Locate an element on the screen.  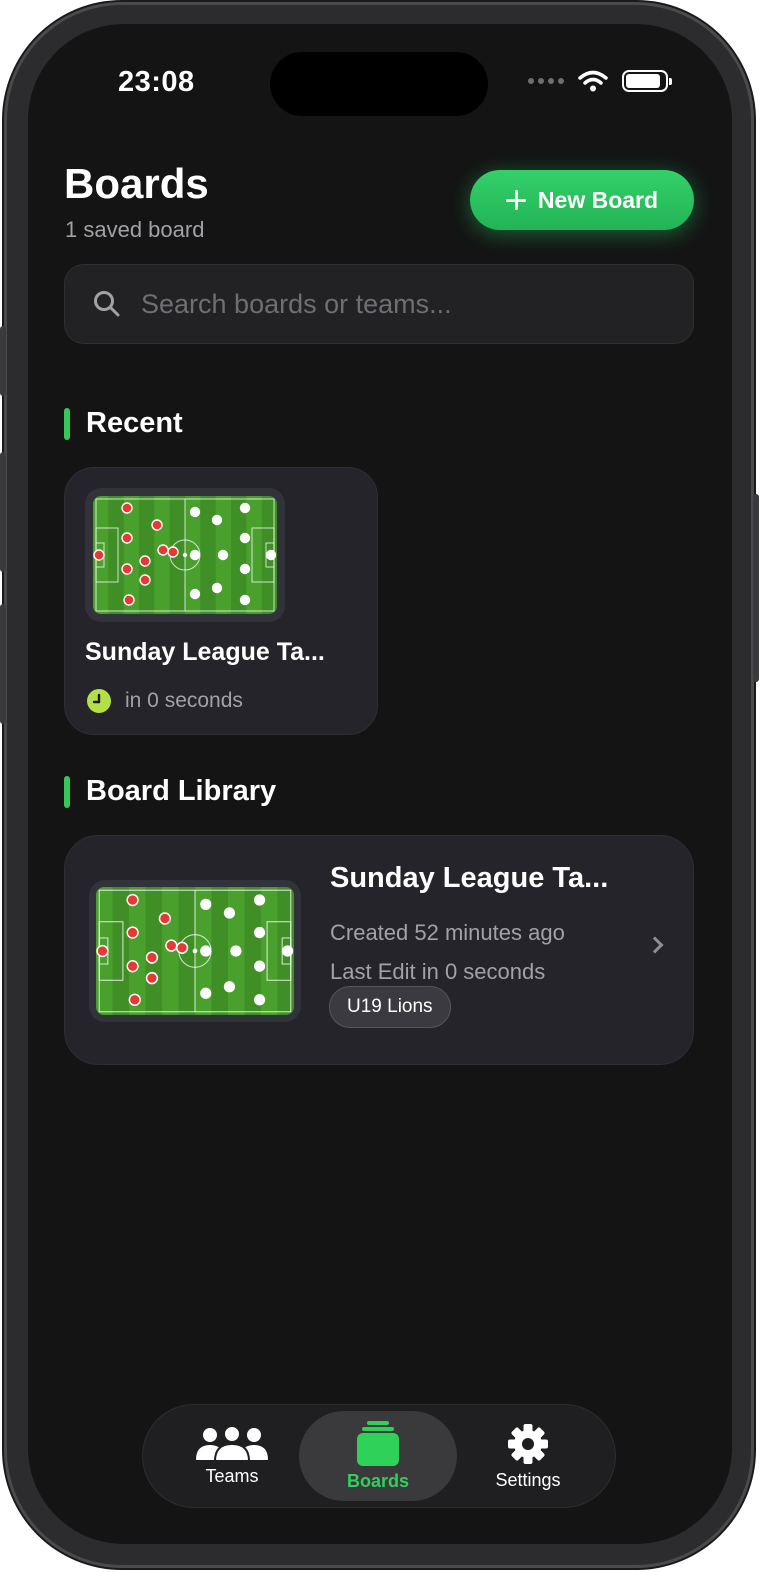
silent-switch is located at coordinates (3, 361).